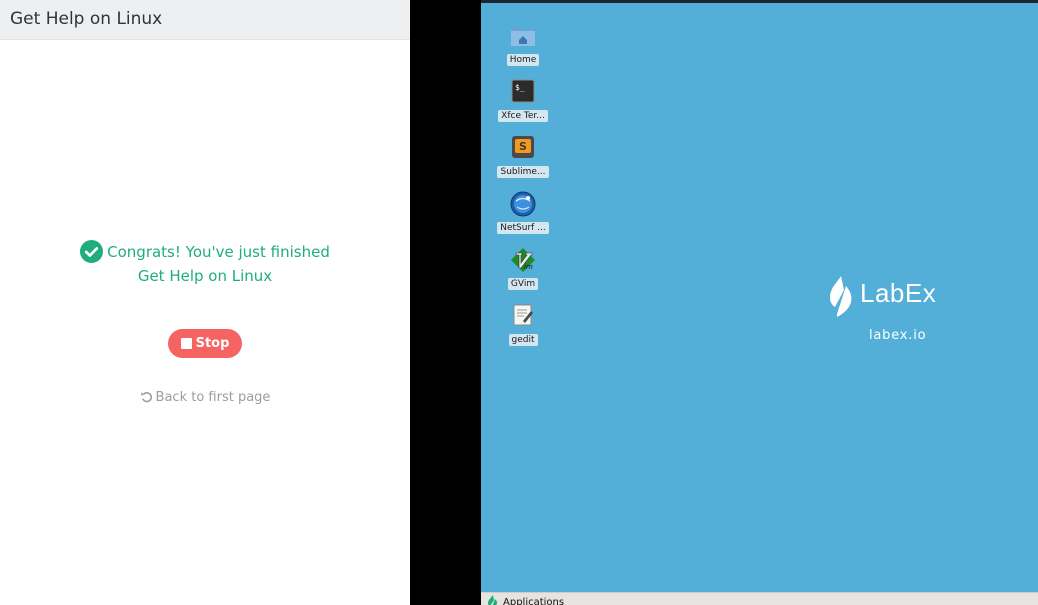  Describe the element at coordinates (213, 397) in the screenshot. I see `back-link-label: Back to first page` at that location.